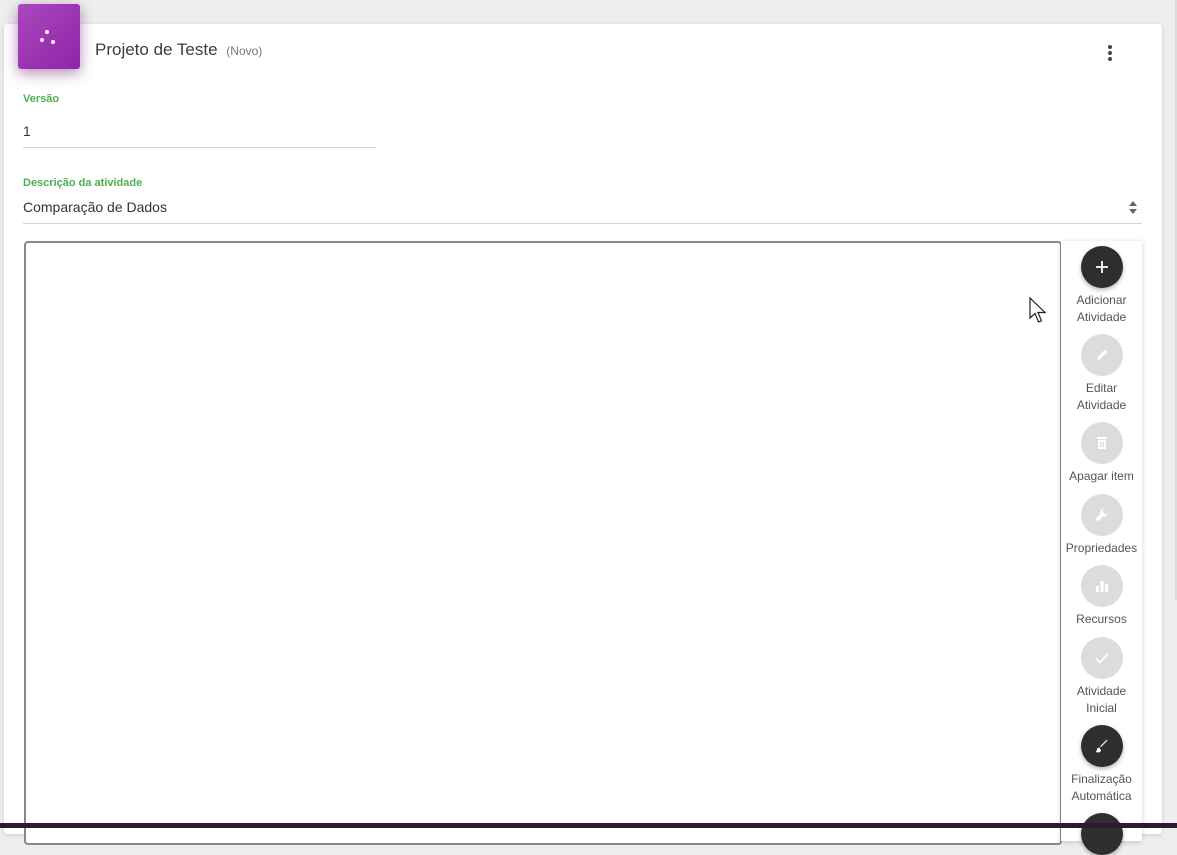 The height and width of the screenshot is (855, 1177). Describe the element at coordinates (83, 183) in the screenshot. I see `description-label: Descrição da atividade` at that location.